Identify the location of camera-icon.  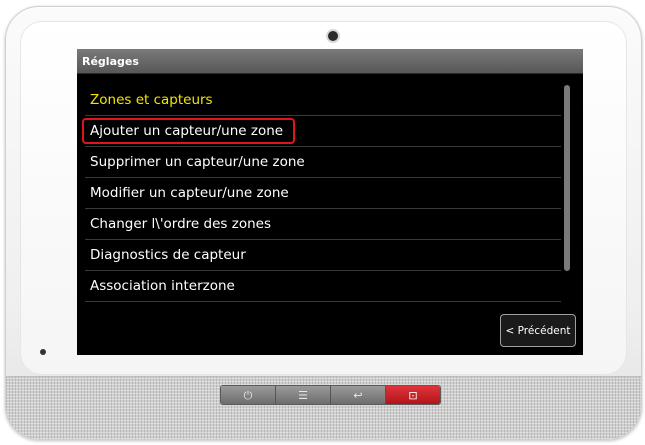
(333, 36).